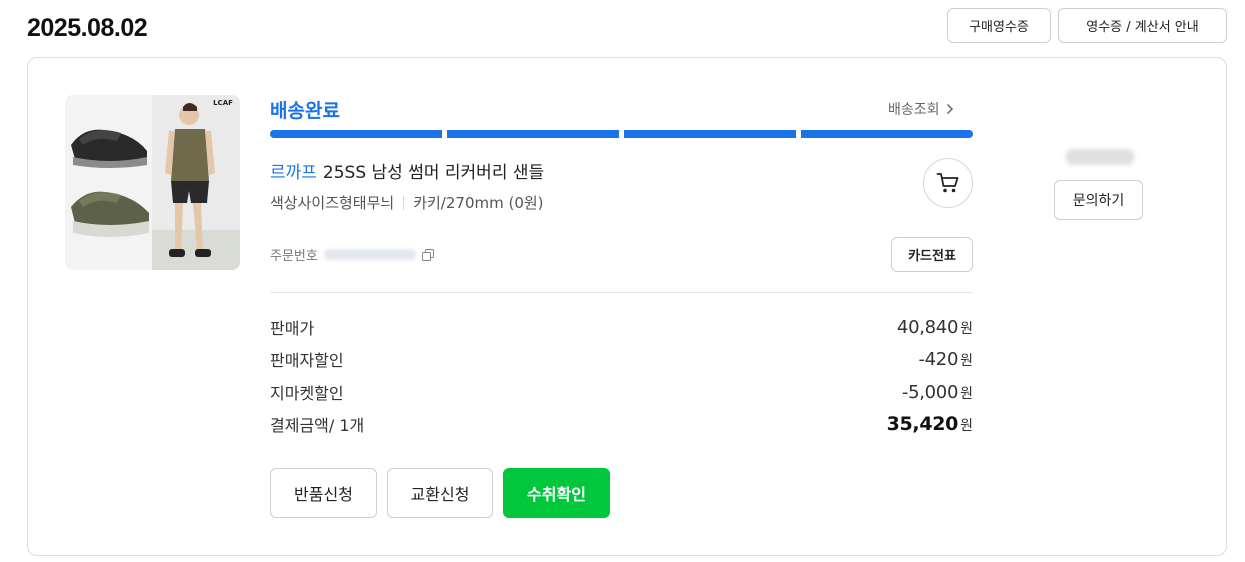 This screenshot has width=1245, height=562. Describe the element at coordinates (152, 182) in the screenshot. I see `product-image: LCAF` at that location.